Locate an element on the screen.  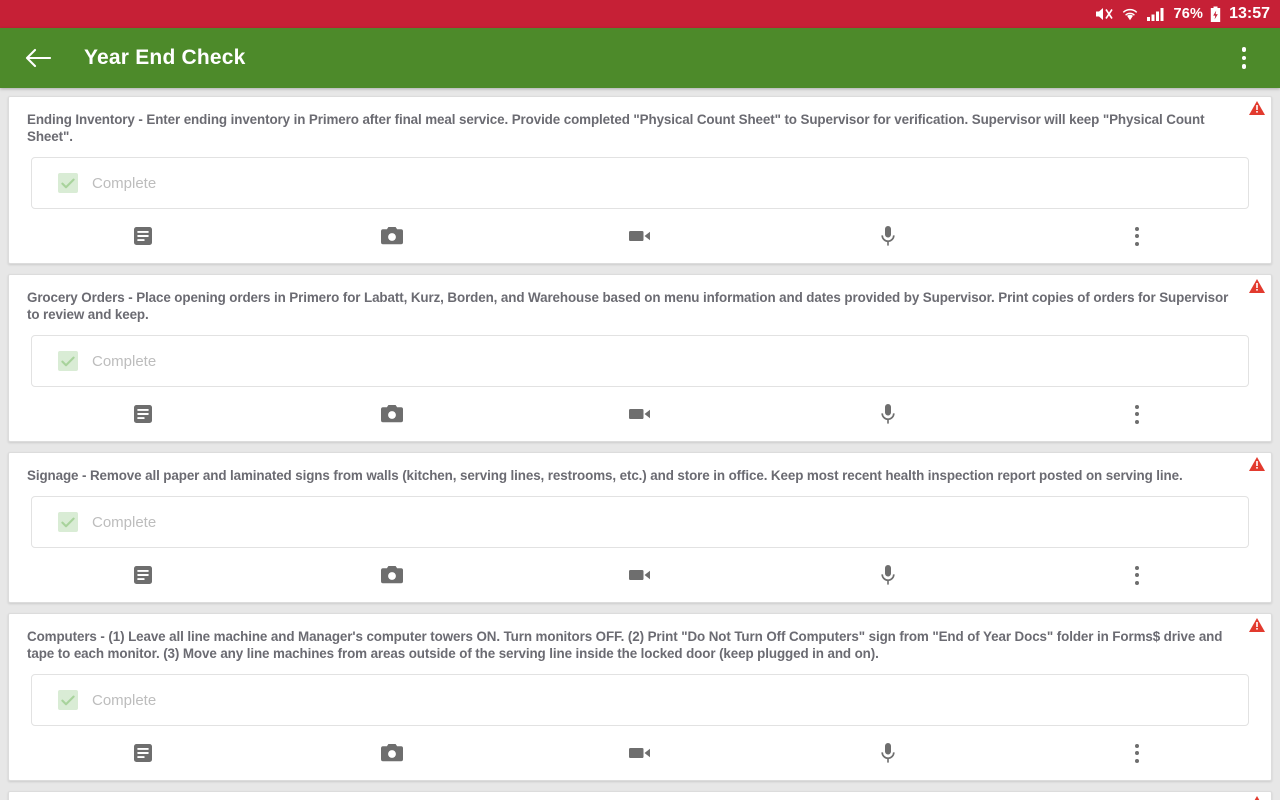
status-bar: 76% 13:57 is located at coordinates (640, 14).